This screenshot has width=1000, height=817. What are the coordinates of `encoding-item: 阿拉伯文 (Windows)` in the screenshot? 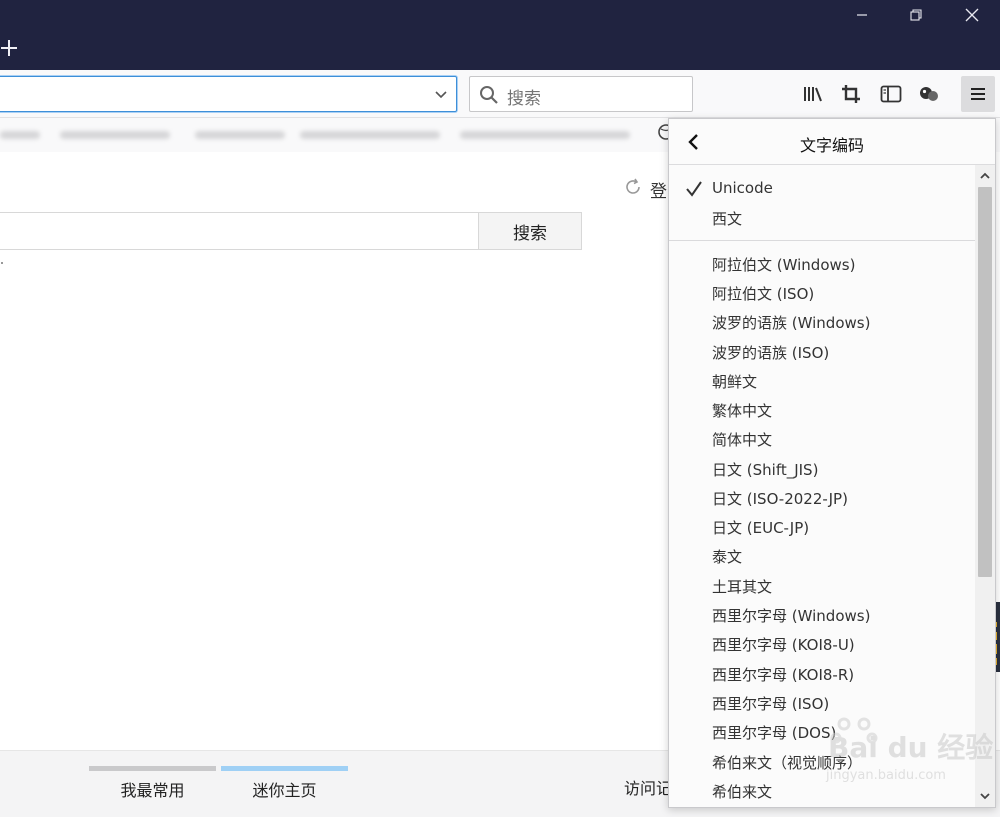 It's located at (822, 263).